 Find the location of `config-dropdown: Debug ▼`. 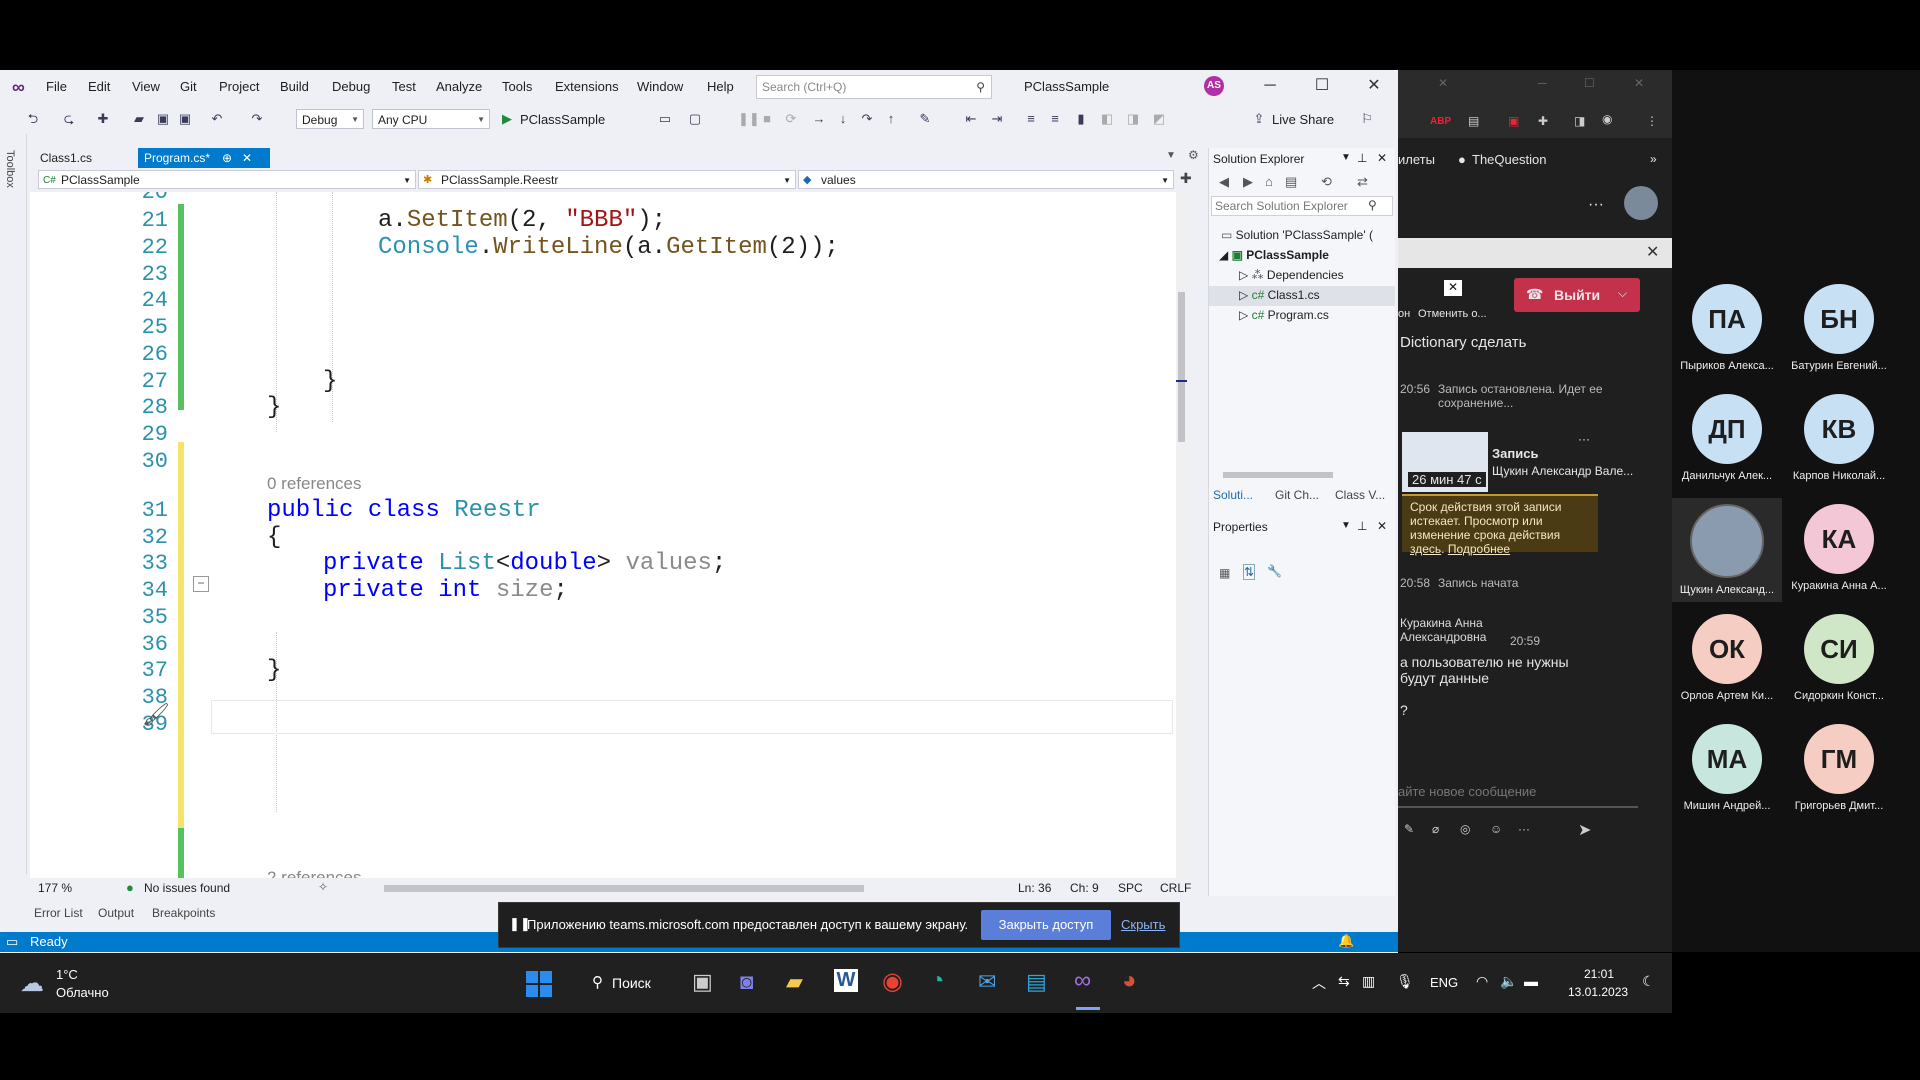

config-dropdown: Debug ▼ is located at coordinates (330, 119).